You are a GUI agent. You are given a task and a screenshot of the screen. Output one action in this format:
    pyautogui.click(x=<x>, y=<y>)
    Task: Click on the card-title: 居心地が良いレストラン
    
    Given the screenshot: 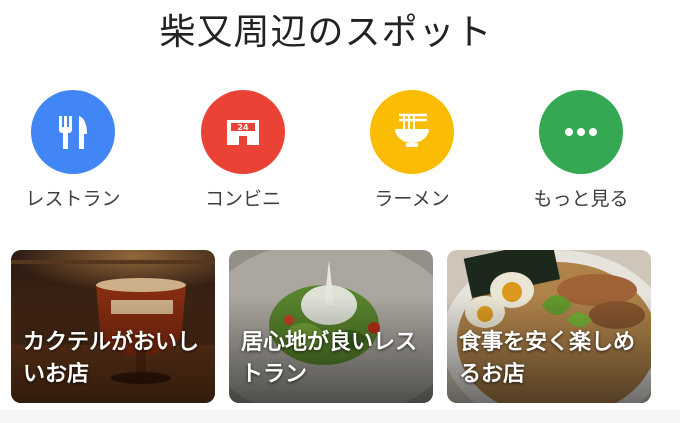 What is the action you would take?
    pyautogui.click(x=329, y=358)
    